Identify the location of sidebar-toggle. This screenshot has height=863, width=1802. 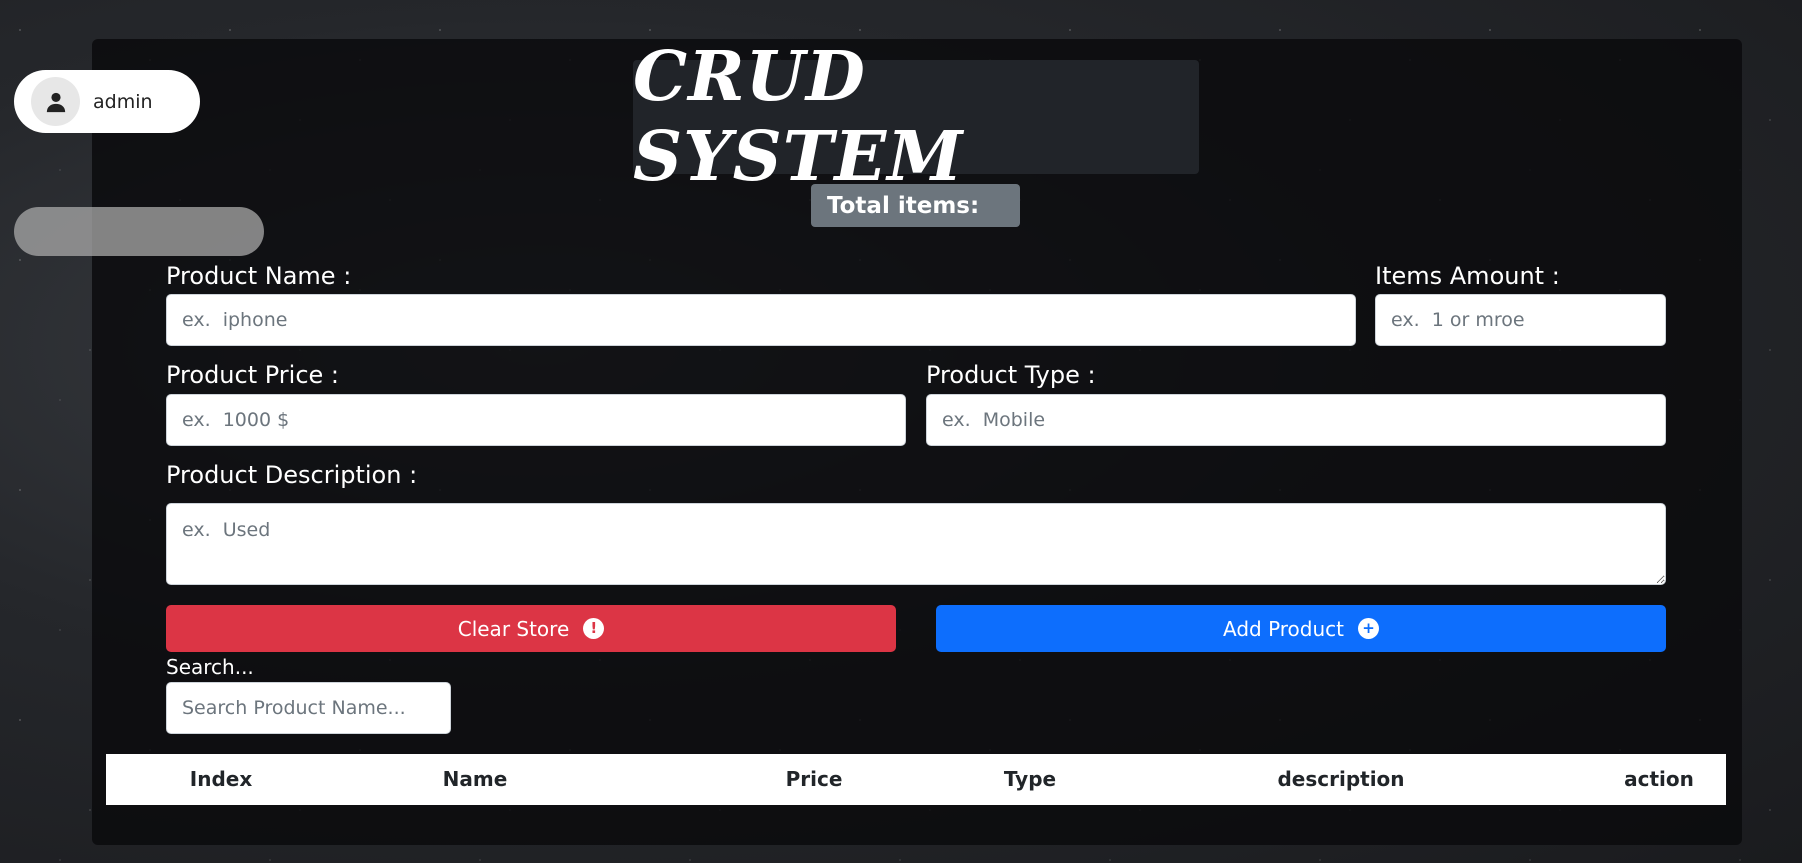
(139, 231).